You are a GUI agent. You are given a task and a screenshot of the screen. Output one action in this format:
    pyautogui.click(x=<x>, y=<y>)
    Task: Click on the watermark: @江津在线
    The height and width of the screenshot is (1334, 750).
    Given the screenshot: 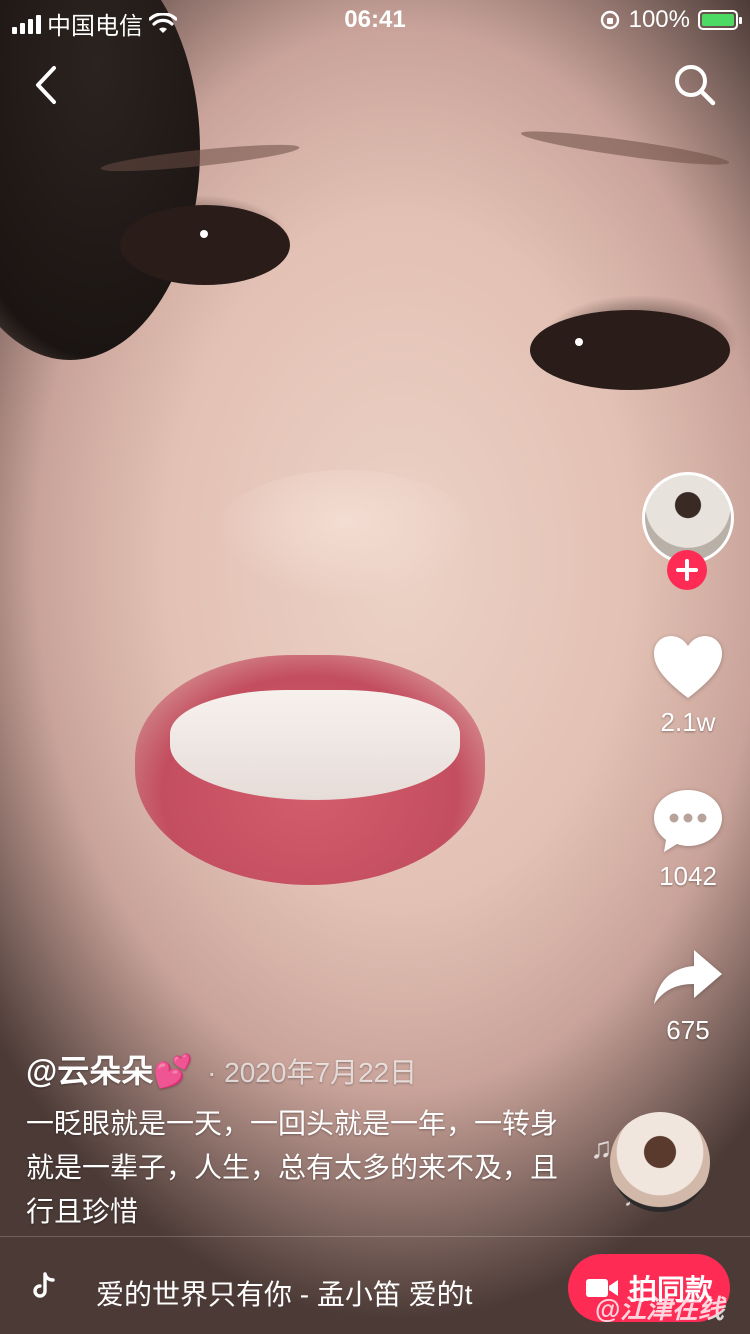 What is the action you would take?
    pyautogui.click(x=659, y=1309)
    